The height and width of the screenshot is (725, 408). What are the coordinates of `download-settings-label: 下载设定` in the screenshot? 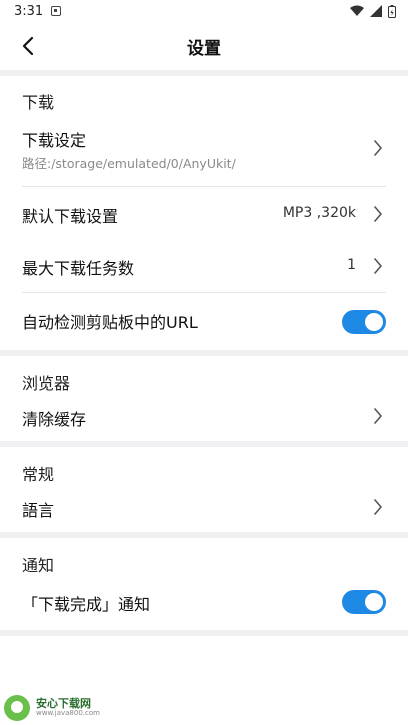 It's located at (54, 140).